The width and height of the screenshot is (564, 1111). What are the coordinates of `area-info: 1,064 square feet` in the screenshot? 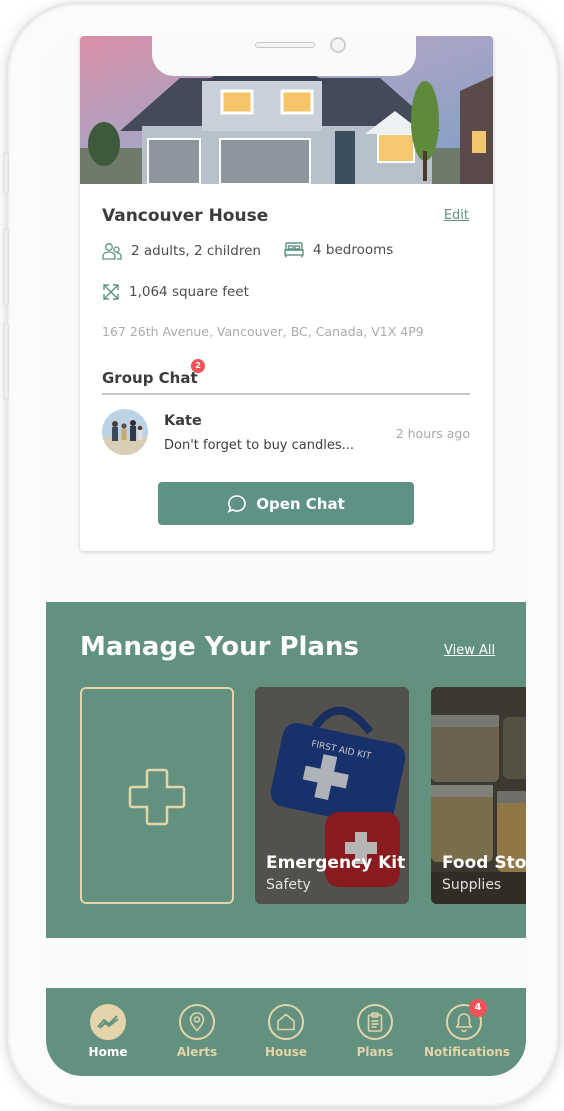 It's located at (175, 292).